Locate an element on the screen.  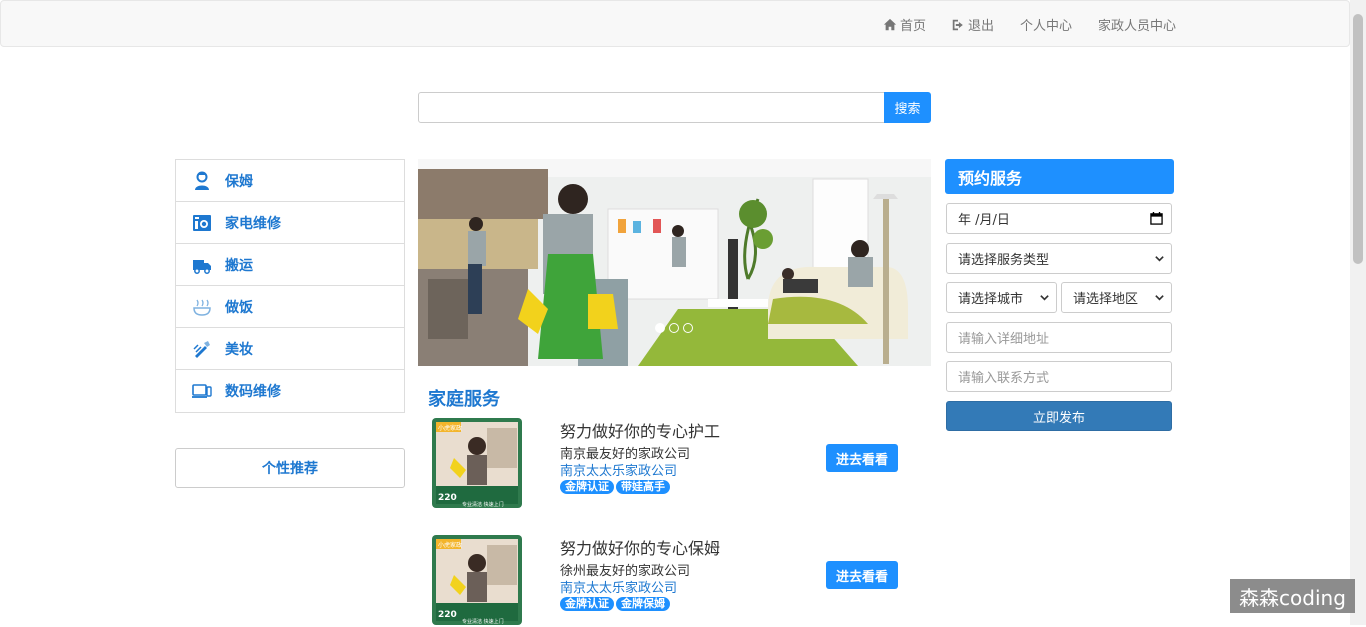
category-label: 做饭 is located at coordinates (239, 307).